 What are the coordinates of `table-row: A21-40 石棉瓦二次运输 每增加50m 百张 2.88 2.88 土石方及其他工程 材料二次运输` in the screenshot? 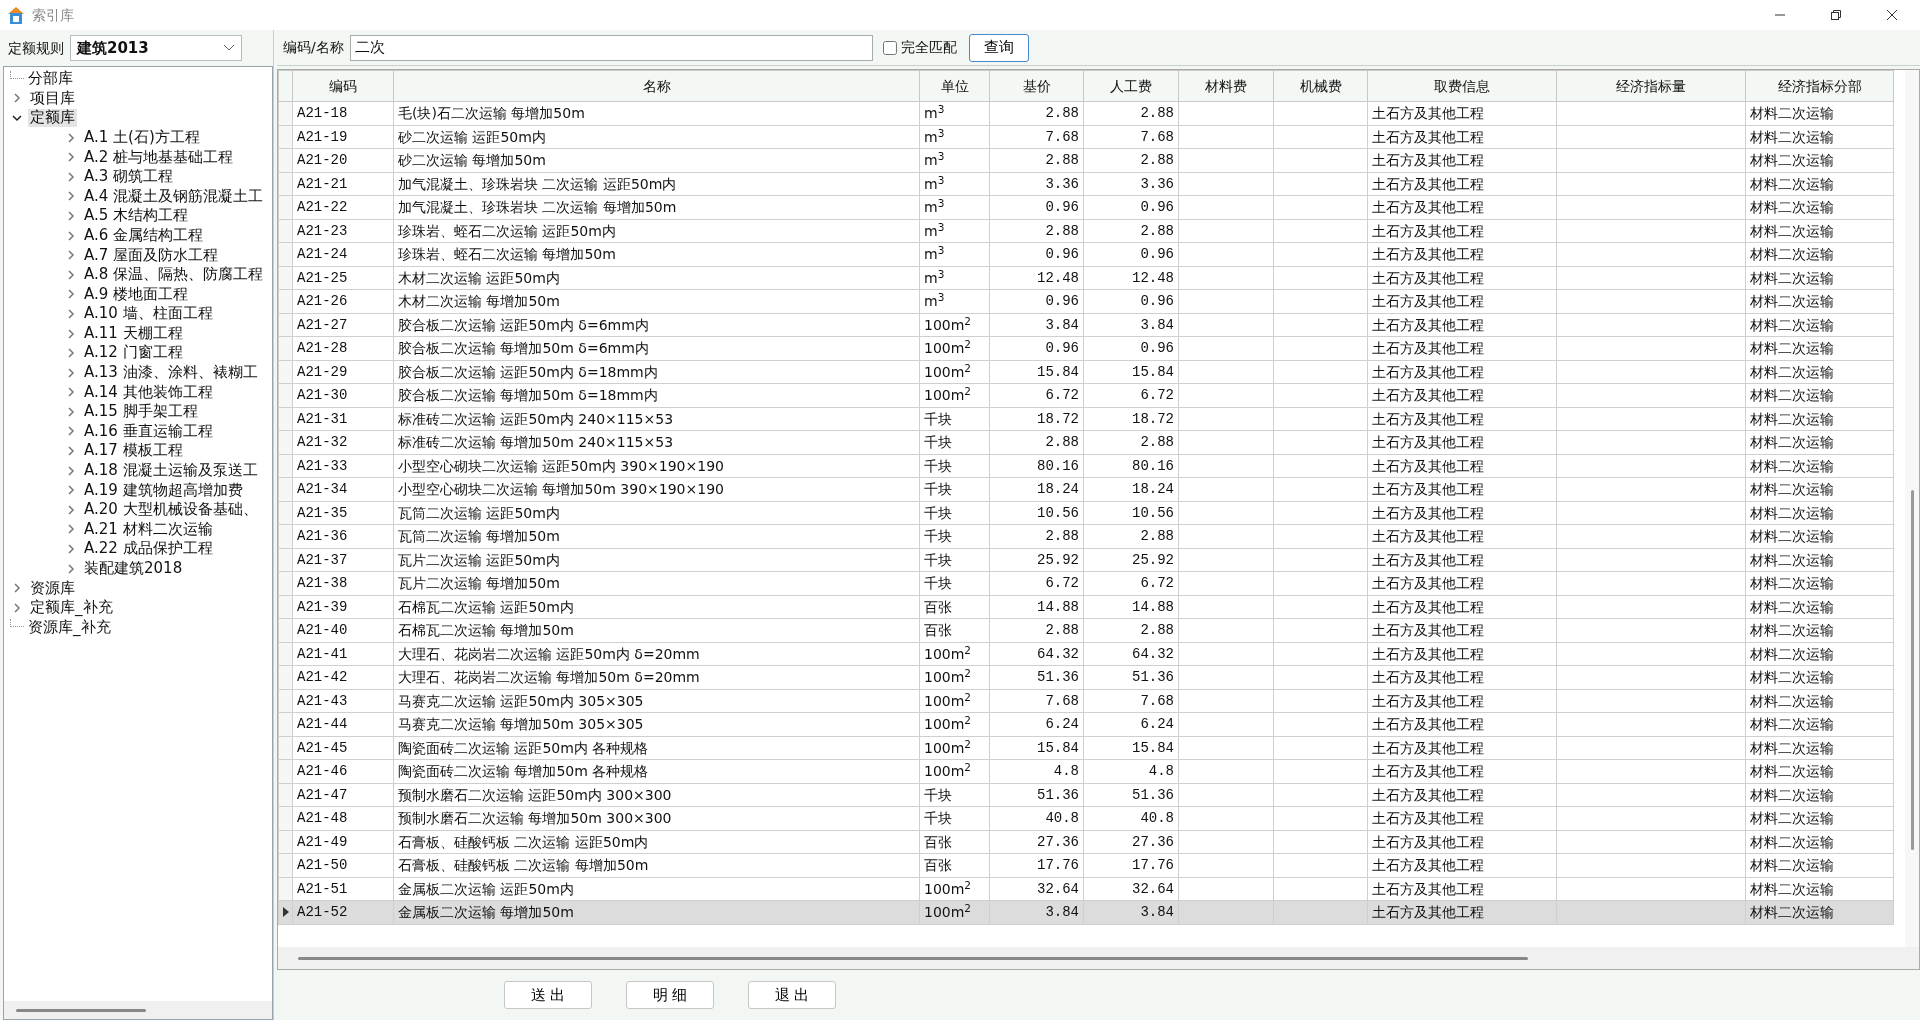 It's located at (1086, 630).